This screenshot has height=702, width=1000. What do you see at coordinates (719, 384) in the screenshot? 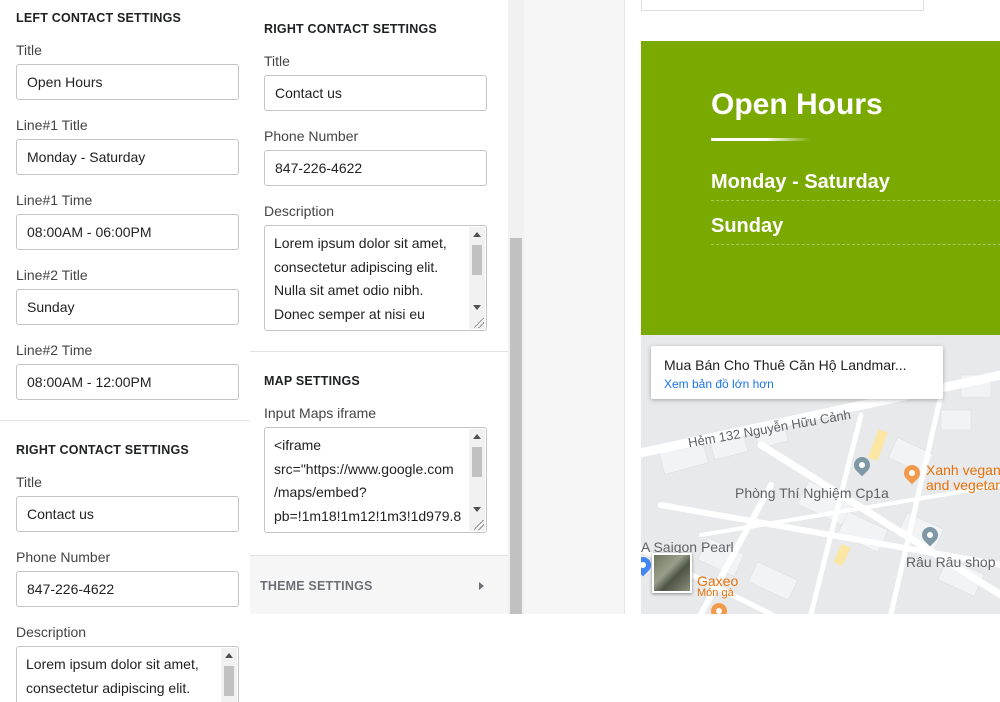
I see `larger-map-link: Xem bản đồ lớn hơn` at bounding box center [719, 384].